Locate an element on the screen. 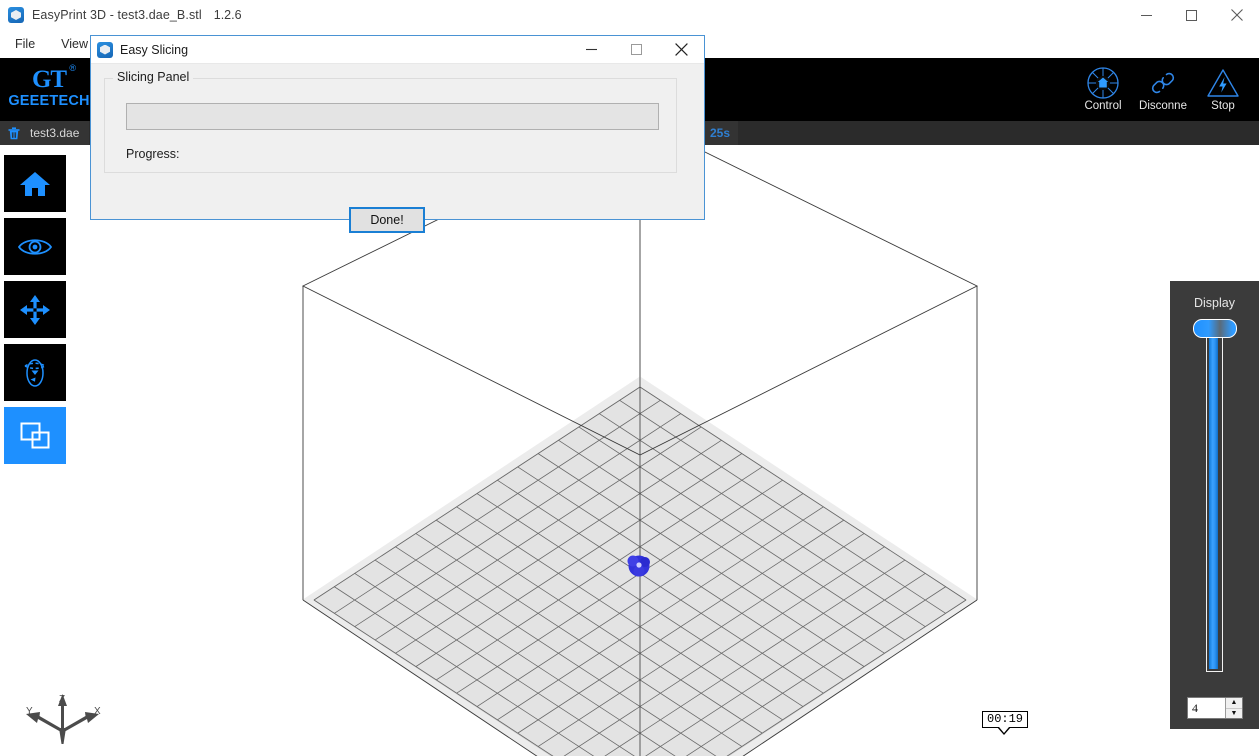 The height and width of the screenshot is (756, 1259). disconnect-button: Disconne is located at coordinates (1163, 85).